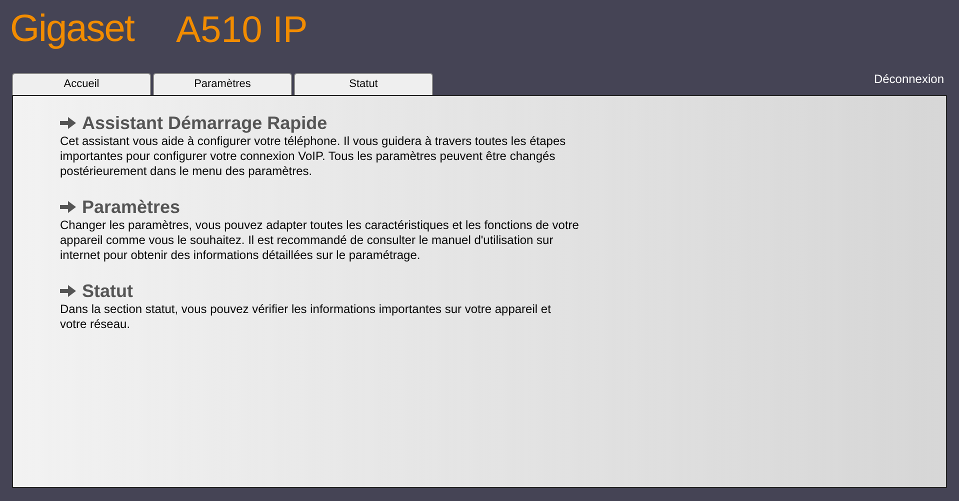 The height and width of the screenshot is (501, 959). What do you see at coordinates (72, 29) in the screenshot?
I see `brand-logo: Gigaset` at bounding box center [72, 29].